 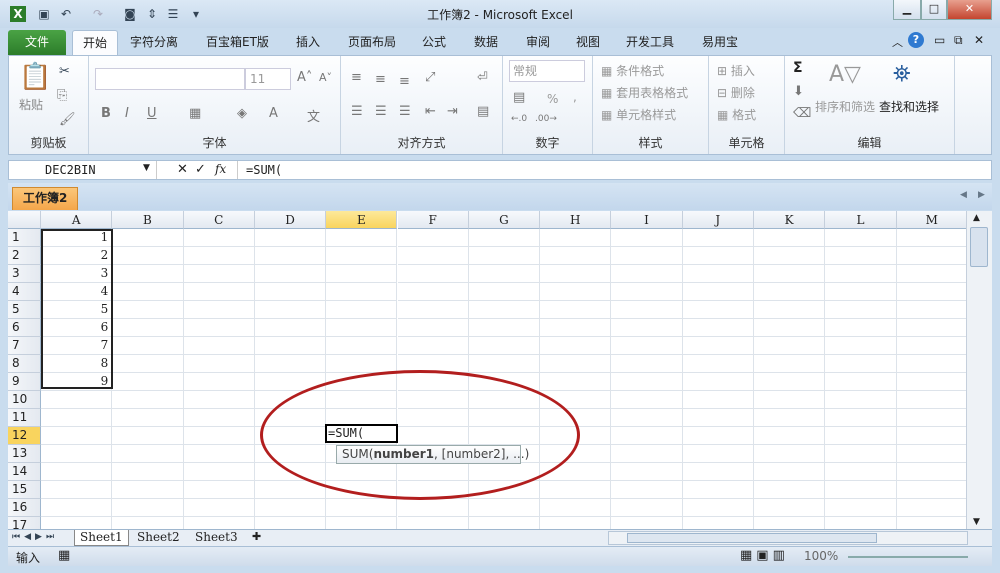 I want to click on vertical-scrollbar: ▲ ▼, so click(x=979, y=370).